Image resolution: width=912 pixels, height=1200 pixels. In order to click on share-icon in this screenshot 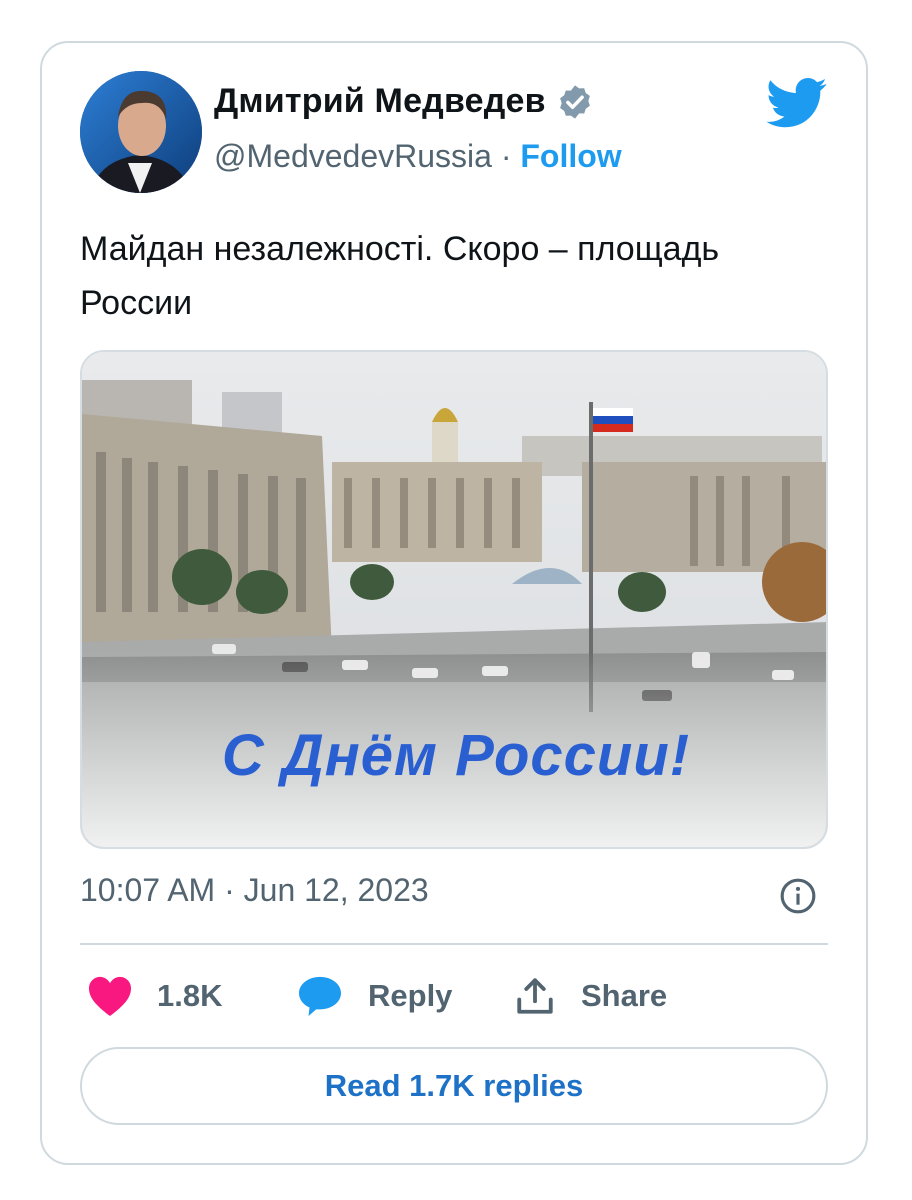, I will do `click(535, 996)`.